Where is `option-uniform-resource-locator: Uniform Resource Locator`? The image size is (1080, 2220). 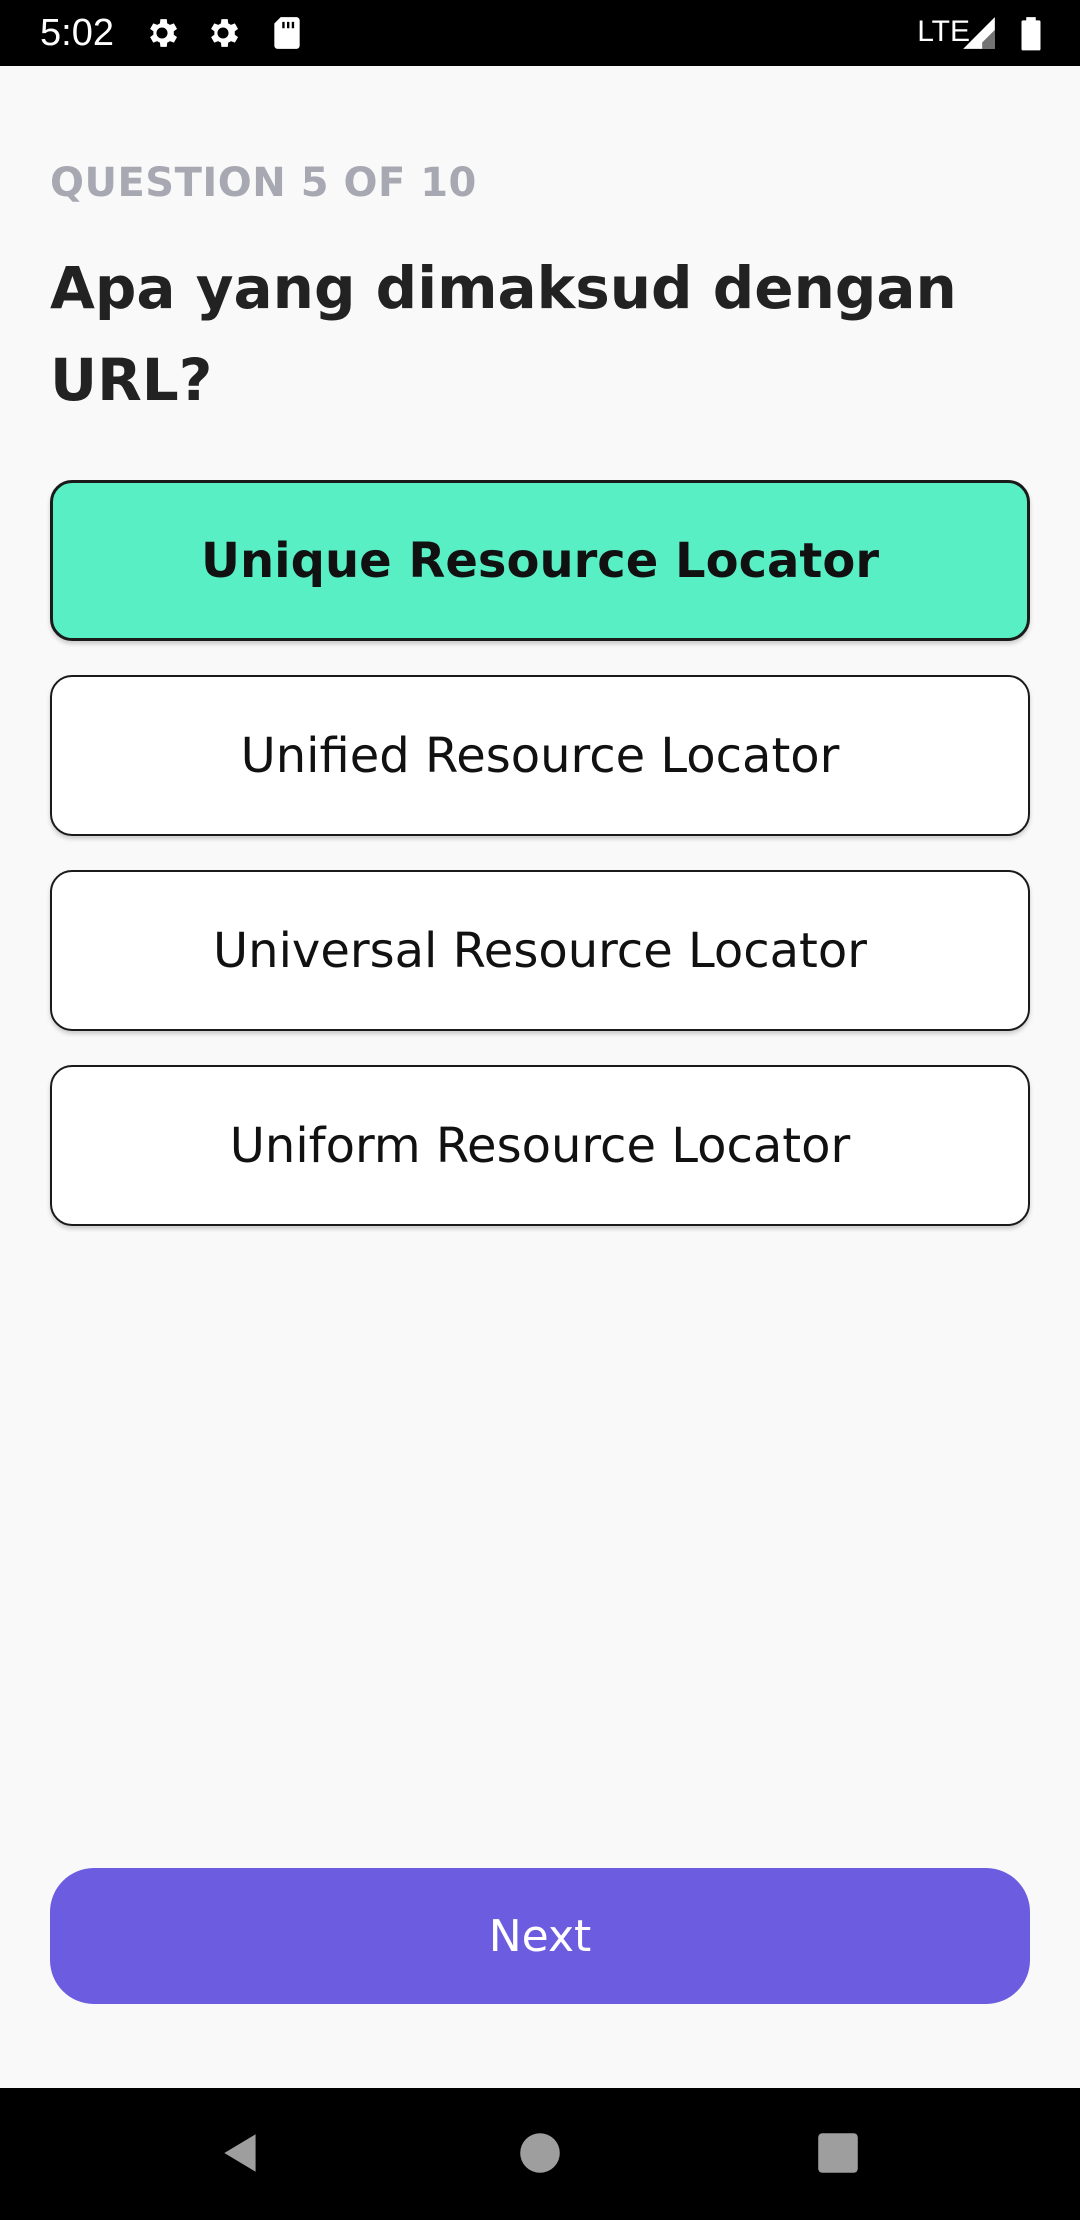
option-uniform-resource-locator: Uniform Resource Locator is located at coordinates (540, 1145).